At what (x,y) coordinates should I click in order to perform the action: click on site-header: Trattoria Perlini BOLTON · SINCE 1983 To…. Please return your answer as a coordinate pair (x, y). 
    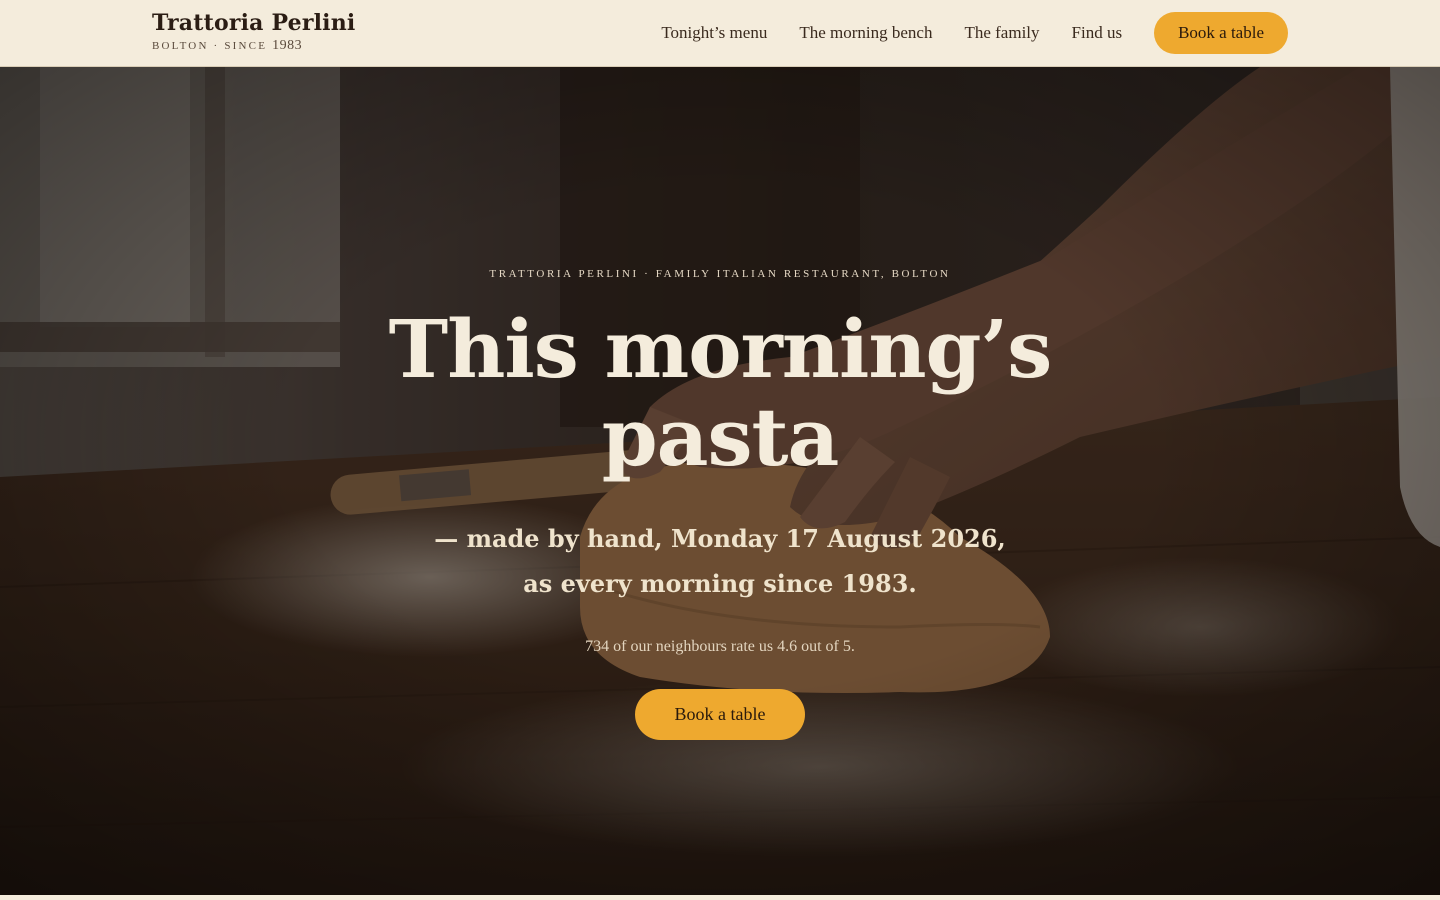
    Looking at the image, I should click on (720, 33).